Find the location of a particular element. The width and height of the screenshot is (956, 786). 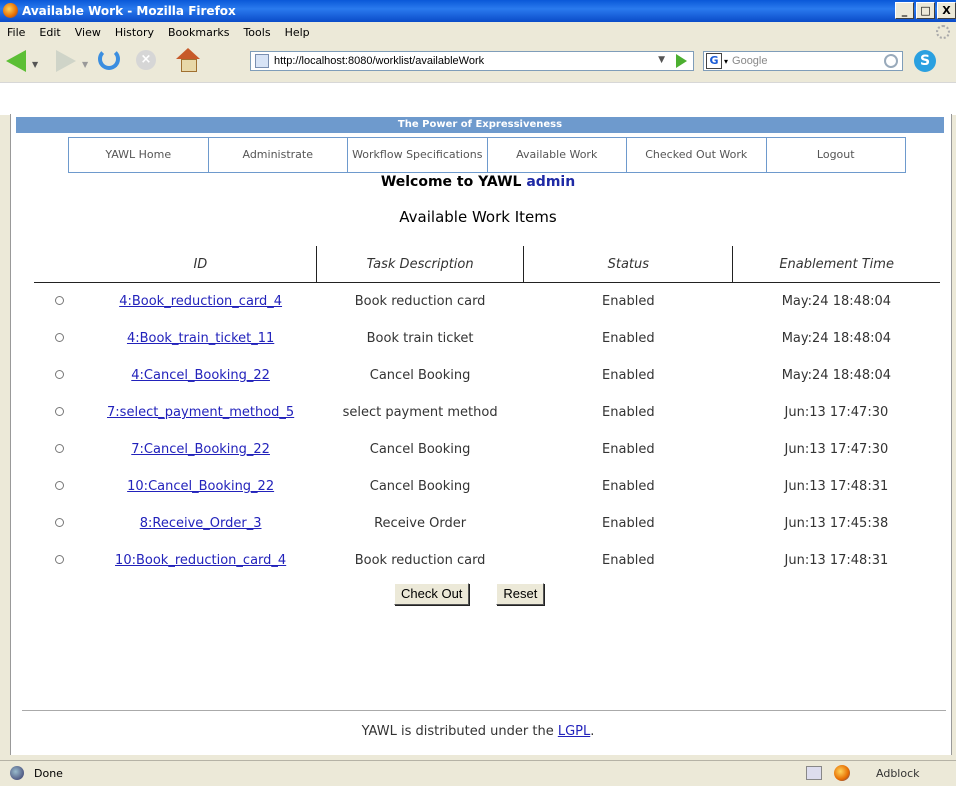

nav-workflow-specifications: Workflow Specifications is located at coordinates (418, 155).